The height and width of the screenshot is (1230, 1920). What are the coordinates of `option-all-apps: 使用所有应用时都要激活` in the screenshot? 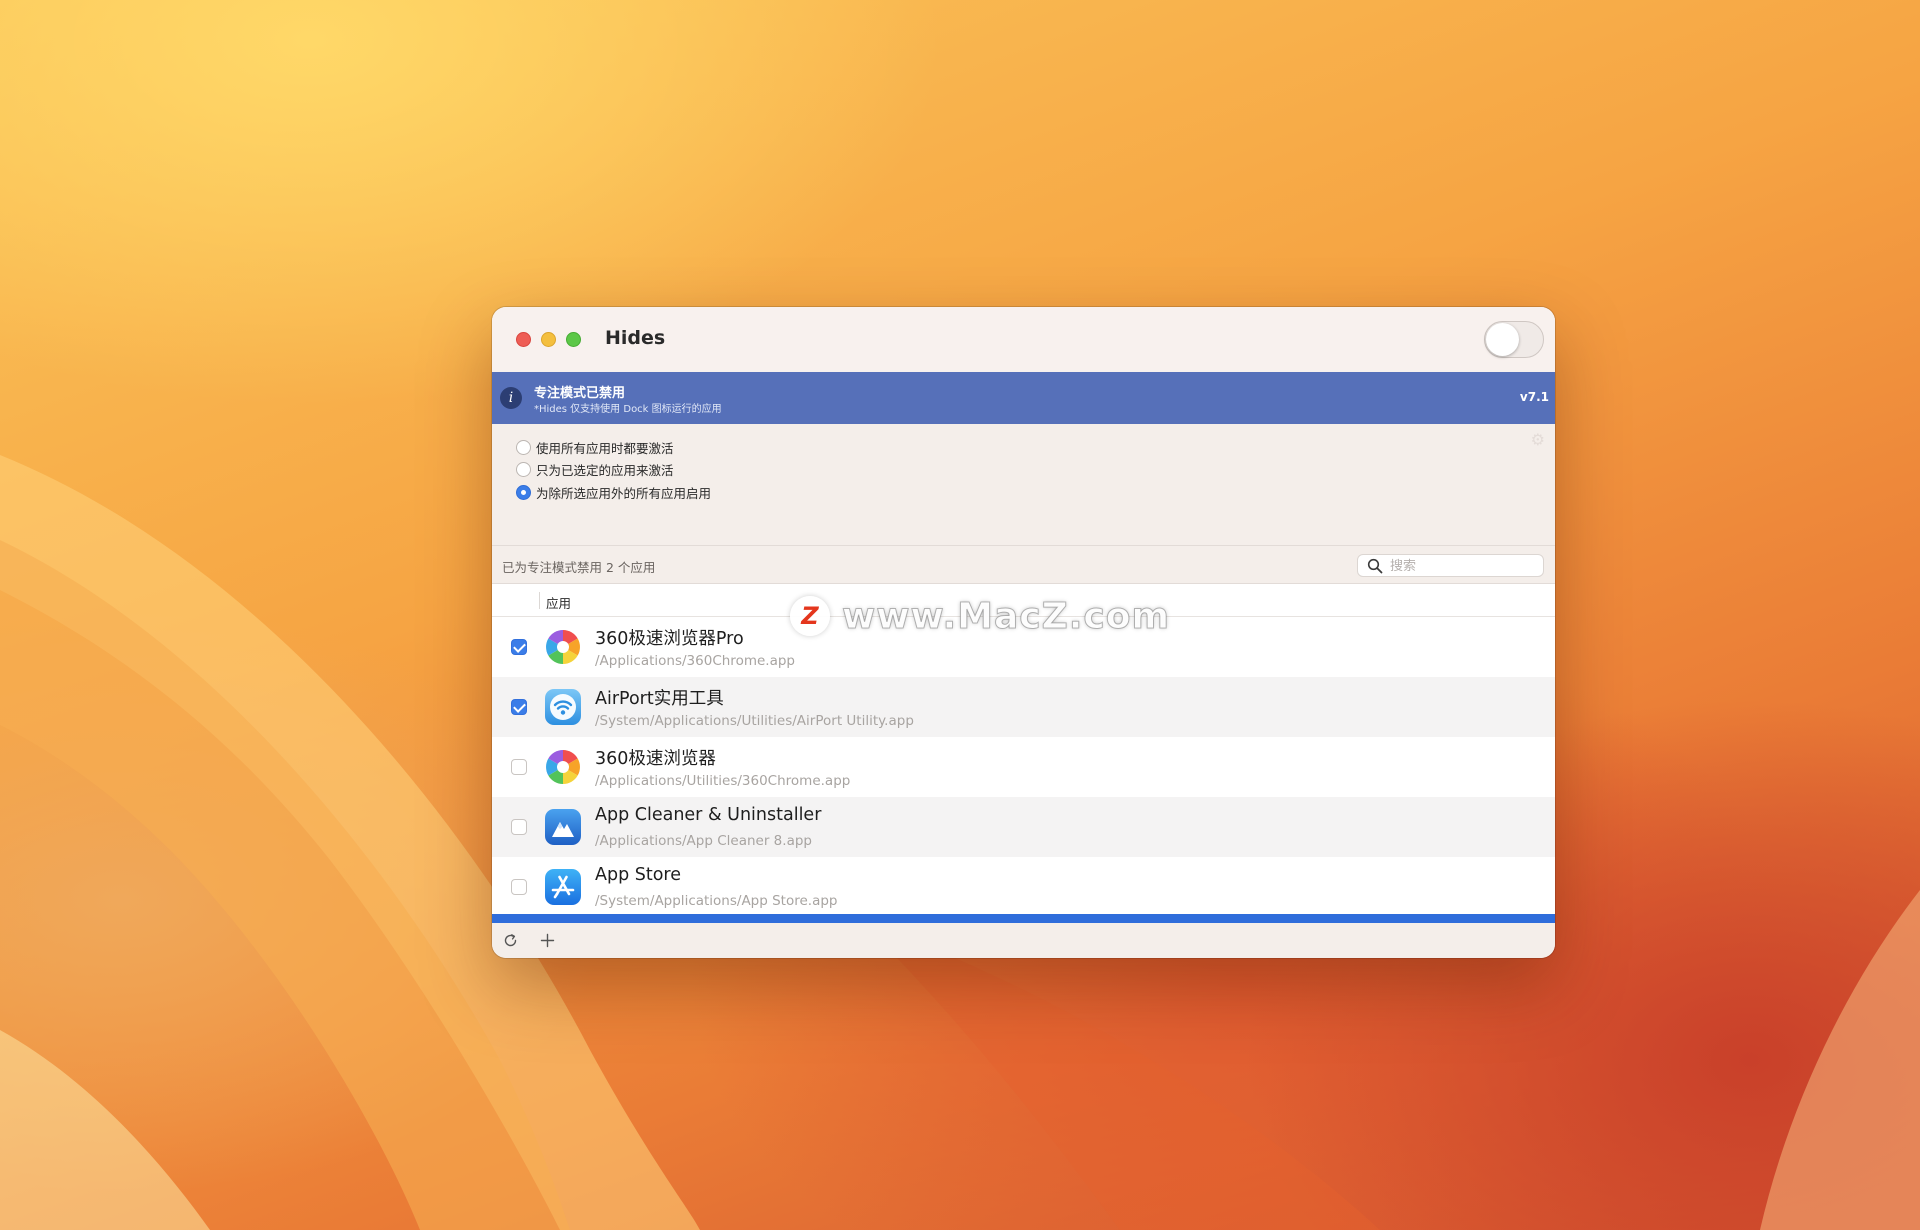 It's located at (595, 447).